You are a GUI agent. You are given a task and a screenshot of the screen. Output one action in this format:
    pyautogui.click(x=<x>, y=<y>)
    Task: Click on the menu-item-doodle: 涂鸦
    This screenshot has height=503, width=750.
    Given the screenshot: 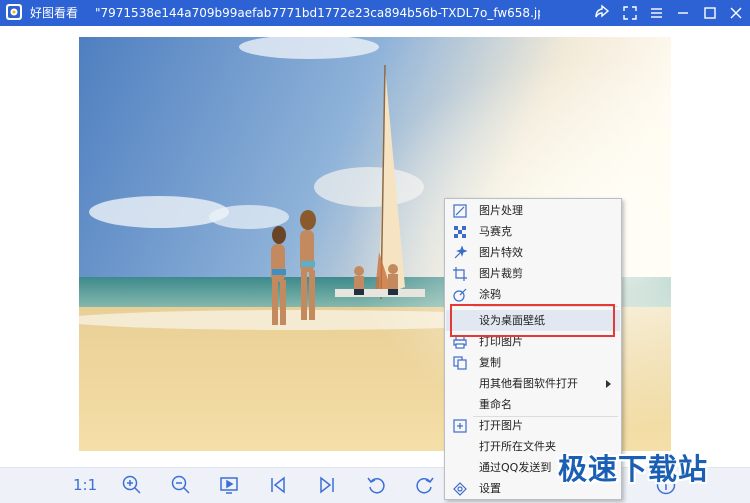 What is the action you would take?
    pyautogui.click(x=533, y=294)
    